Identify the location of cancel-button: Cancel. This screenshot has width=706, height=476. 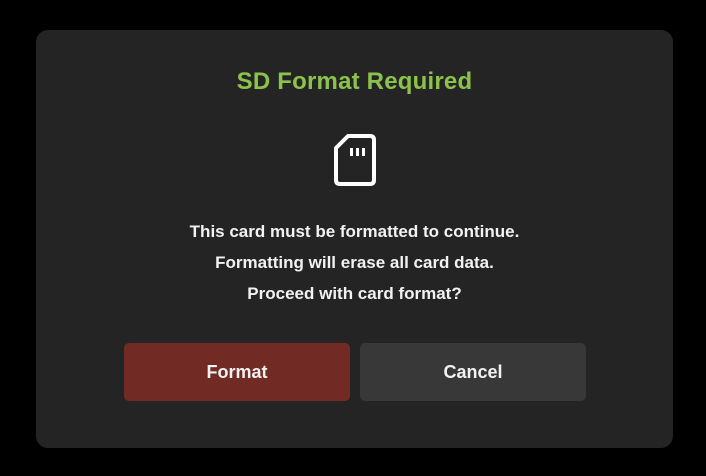
(473, 372).